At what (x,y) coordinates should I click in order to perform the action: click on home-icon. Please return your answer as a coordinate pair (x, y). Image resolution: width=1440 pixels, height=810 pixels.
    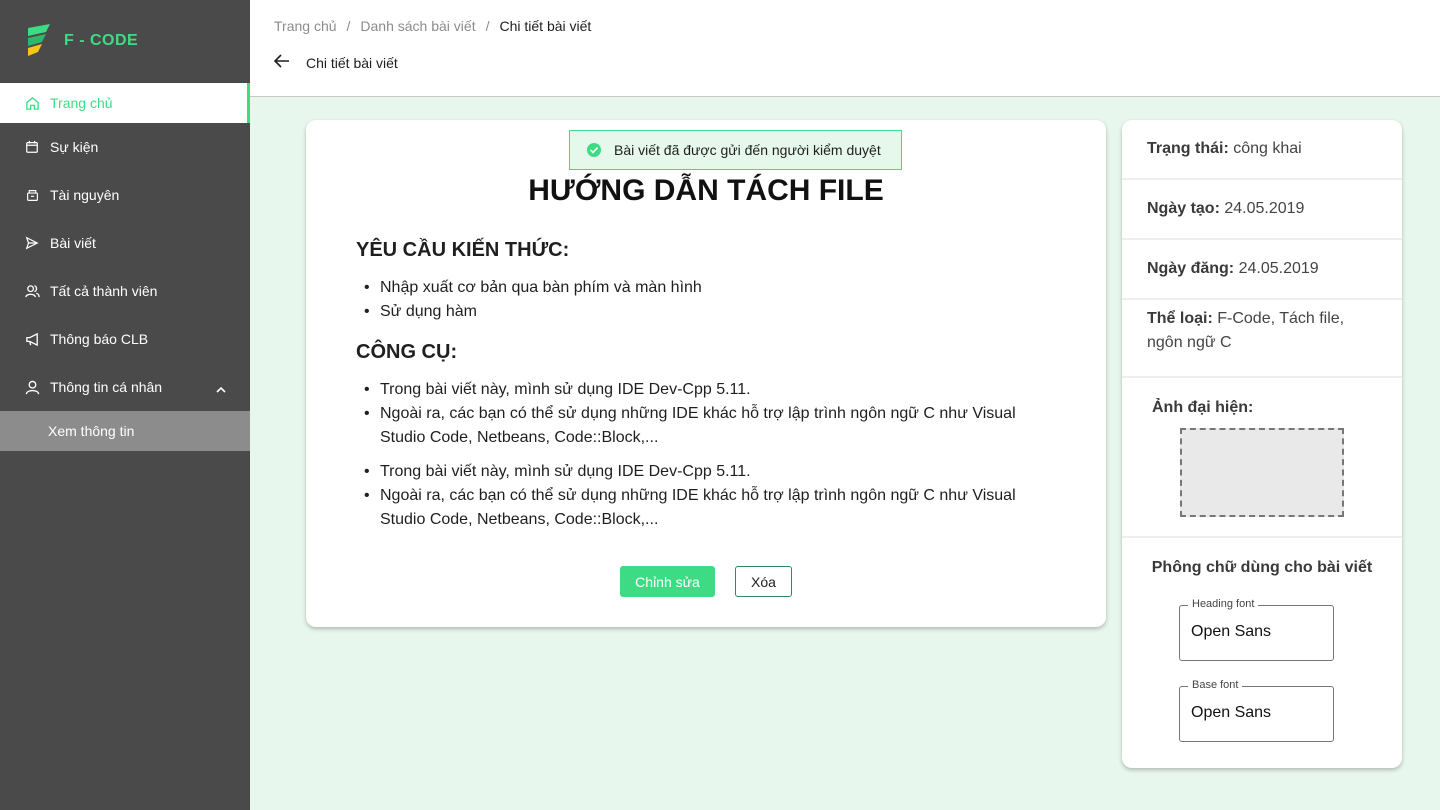
    Looking at the image, I should click on (32, 103).